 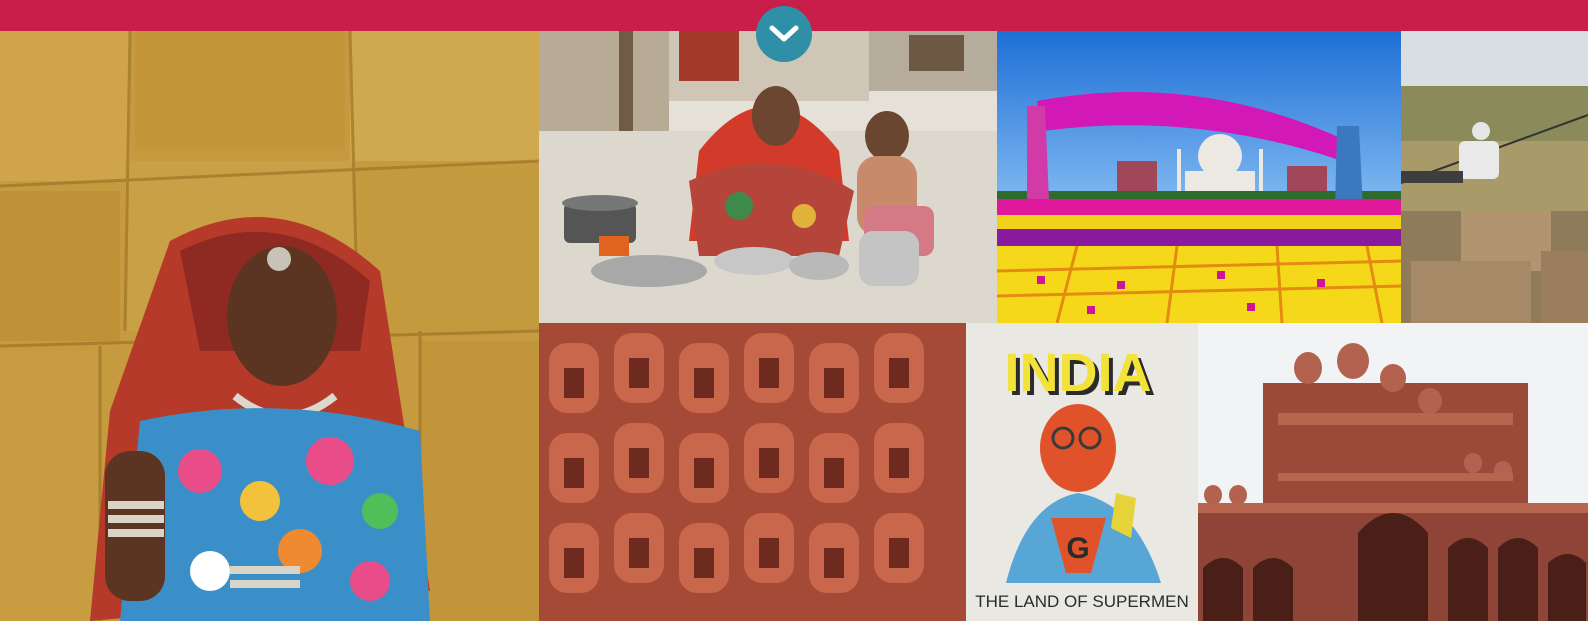 I want to click on mother-child-cooking-photo, so click(x=768, y=177).